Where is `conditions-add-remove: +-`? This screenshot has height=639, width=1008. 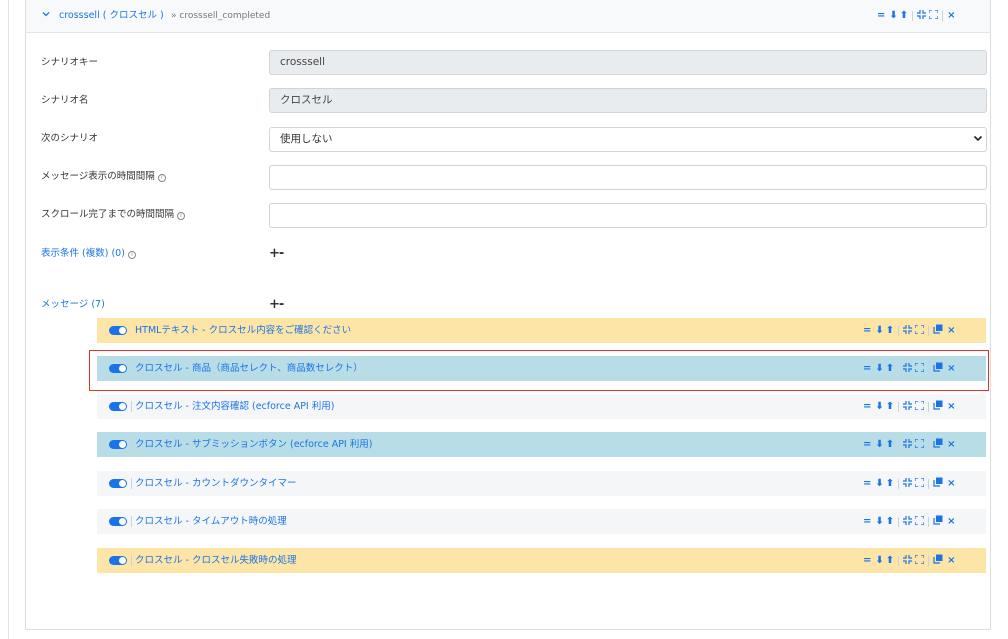 conditions-add-remove: +- is located at coordinates (276, 253).